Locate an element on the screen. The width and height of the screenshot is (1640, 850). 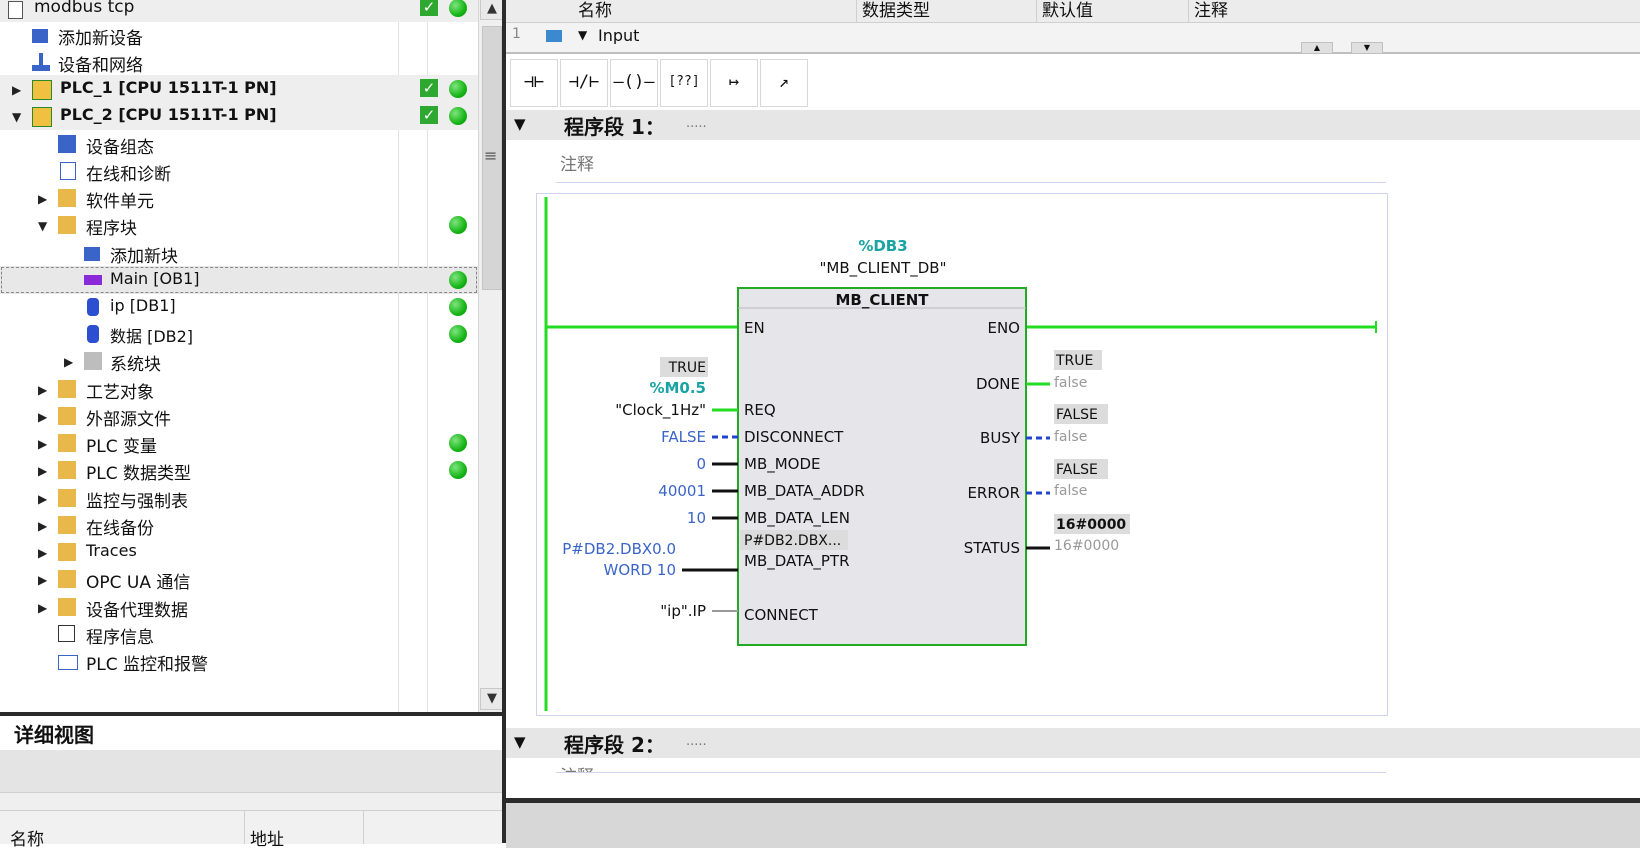
mb-data-ptr-operand: P#DB2.DBX0.0 is located at coordinates (619, 549).